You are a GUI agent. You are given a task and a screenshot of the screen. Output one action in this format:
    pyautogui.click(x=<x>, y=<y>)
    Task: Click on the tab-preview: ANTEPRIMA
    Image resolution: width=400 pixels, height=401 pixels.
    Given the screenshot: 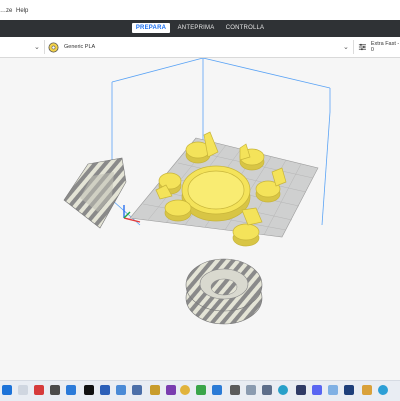 What is the action you would take?
    pyautogui.click(x=196, y=28)
    